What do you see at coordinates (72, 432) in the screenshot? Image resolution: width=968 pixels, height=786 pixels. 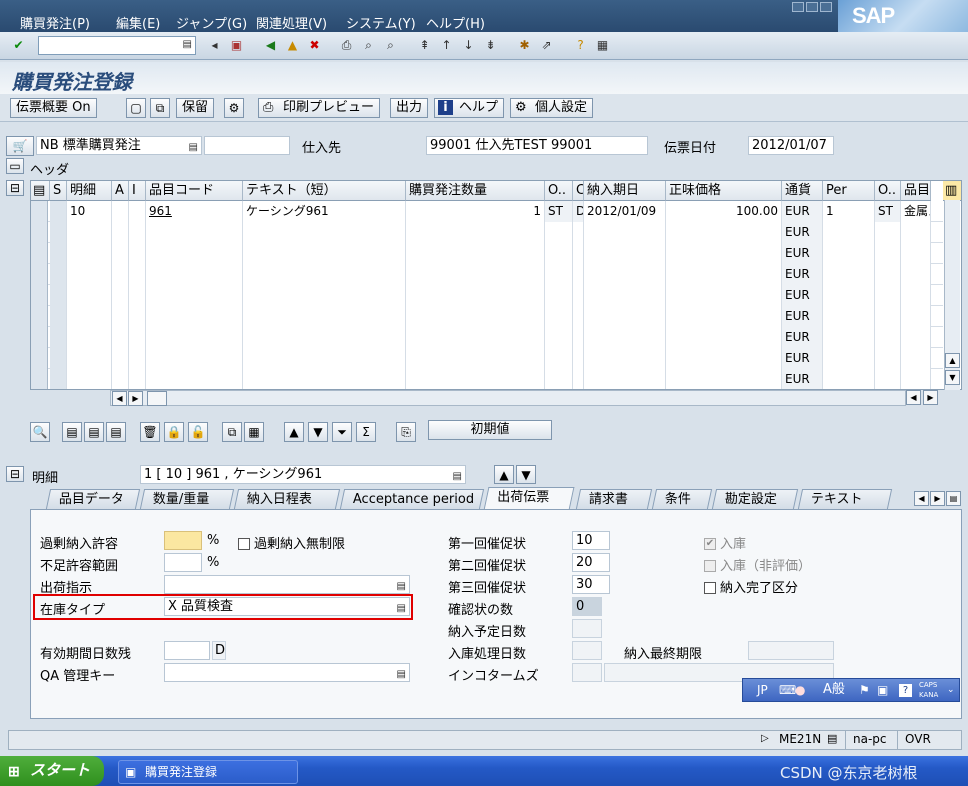 I see `grid-tool-1-icon: ▤` at bounding box center [72, 432].